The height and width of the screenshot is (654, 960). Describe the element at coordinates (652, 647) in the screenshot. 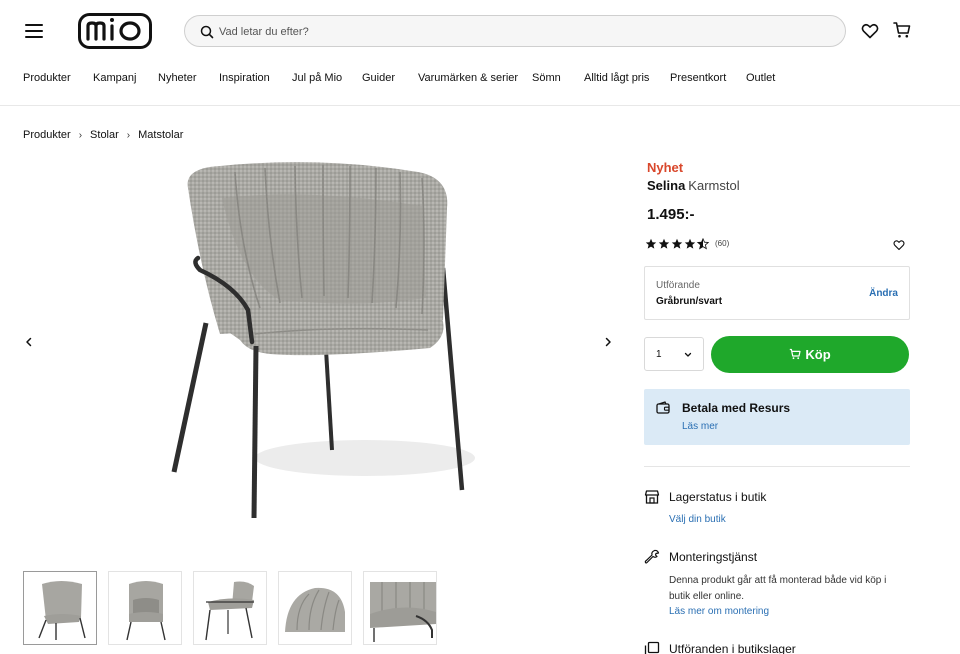

I see `copy-icon` at that location.